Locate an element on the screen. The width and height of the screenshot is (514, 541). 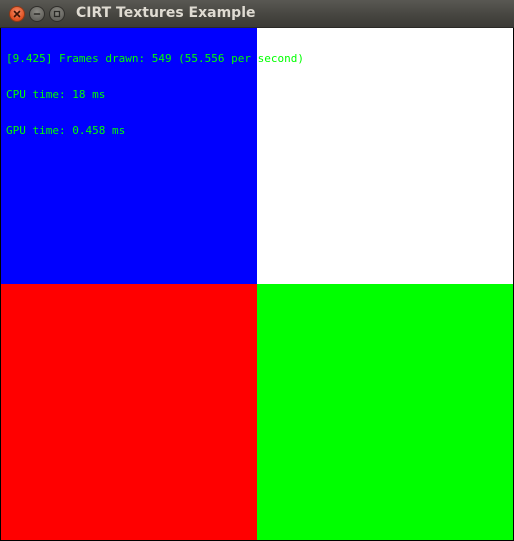
close-button is located at coordinates (17, 14).